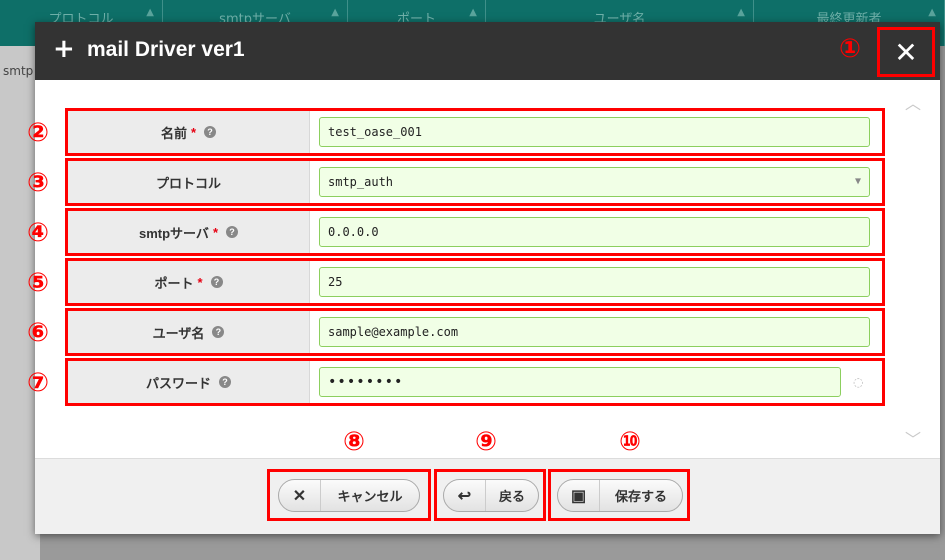 This screenshot has height=560, width=945. I want to click on protocol-select: smtp_auth ▼, so click(594, 182).